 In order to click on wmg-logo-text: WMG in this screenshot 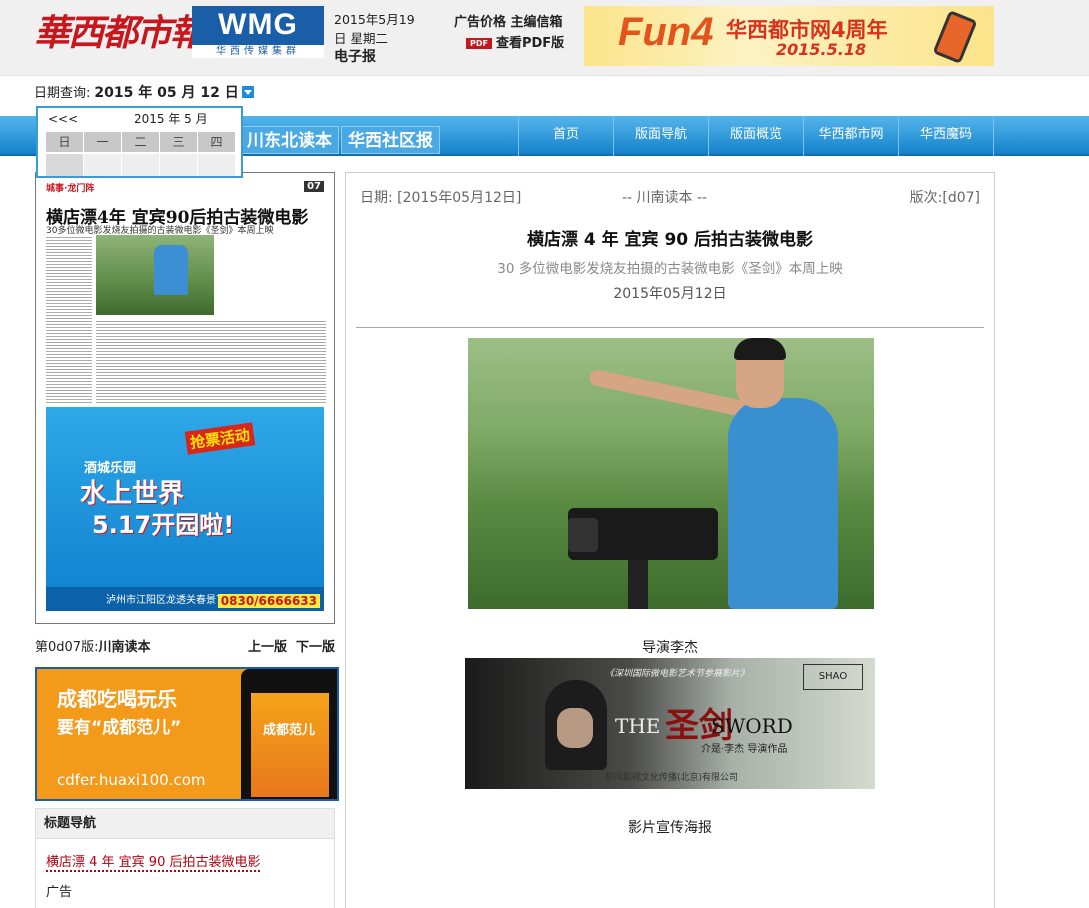, I will do `click(258, 24)`.